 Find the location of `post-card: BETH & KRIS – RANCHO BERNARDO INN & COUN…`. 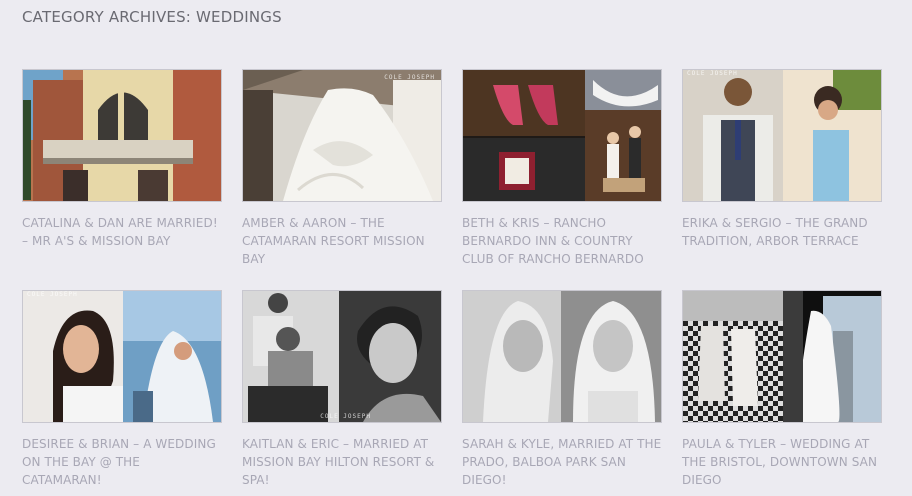

post-card: BETH & KRIS – RANCHO BERNARDO INN & COUN… is located at coordinates (562, 168).